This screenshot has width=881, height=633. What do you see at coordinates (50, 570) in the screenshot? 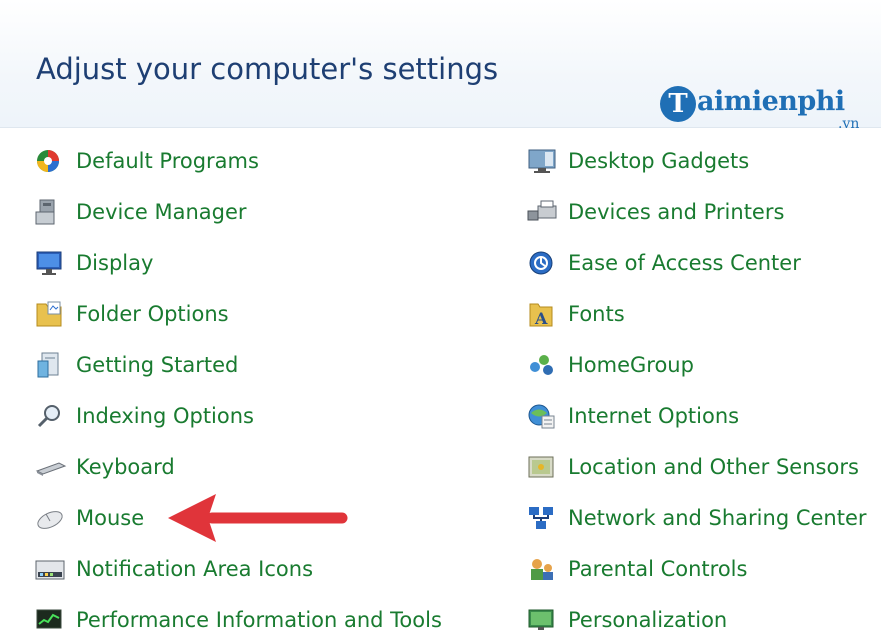
I see `notification-area-icon` at bounding box center [50, 570].